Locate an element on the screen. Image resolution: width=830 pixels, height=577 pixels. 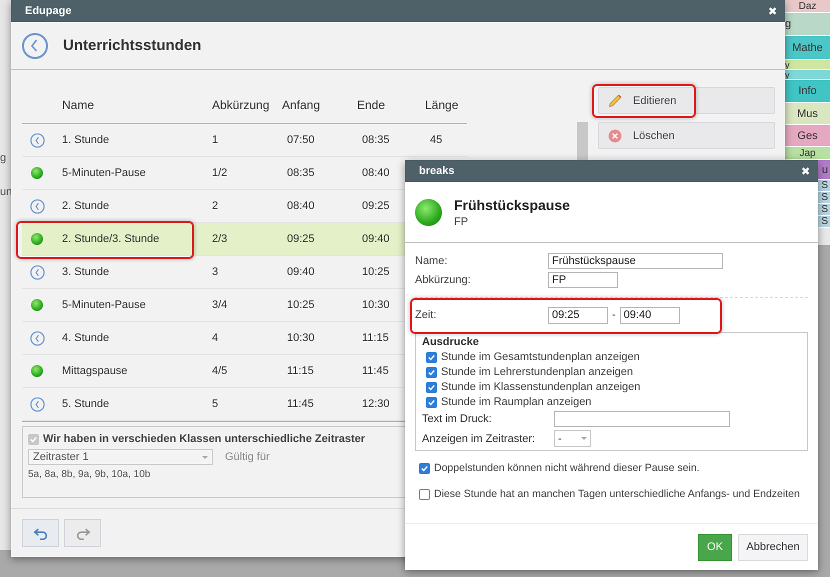
timetable-cell: Info is located at coordinates (807, 91).